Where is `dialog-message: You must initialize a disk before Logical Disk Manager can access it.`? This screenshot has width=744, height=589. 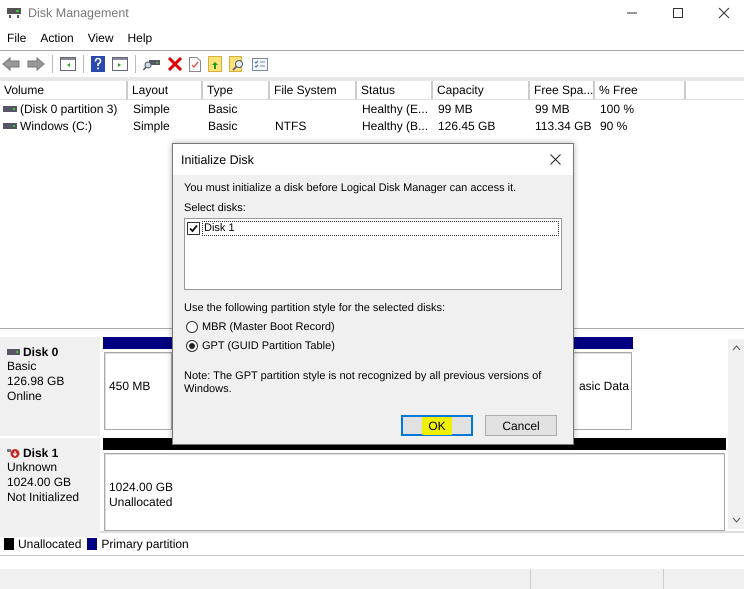 dialog-message: You must initialize a disk before Logical Disk Manager can access it. is located at coordinates (351, 188).